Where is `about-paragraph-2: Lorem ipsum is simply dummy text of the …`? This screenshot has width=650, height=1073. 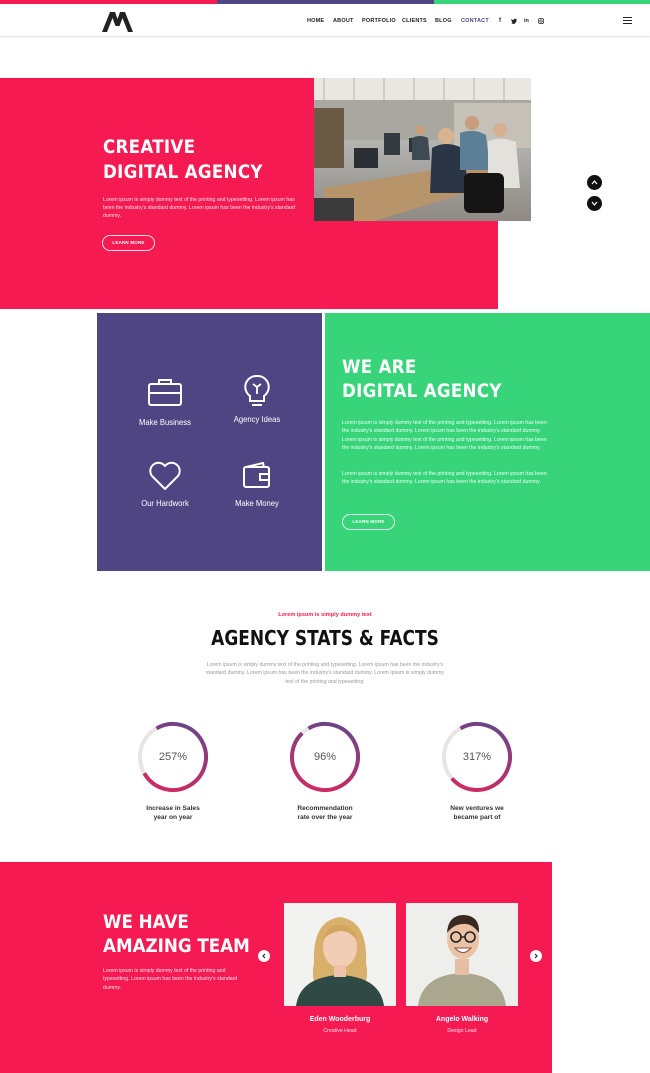
about-paragraph-2: Lorem ipsum is simply dummy text of the … is located at coordinates (444, 478).